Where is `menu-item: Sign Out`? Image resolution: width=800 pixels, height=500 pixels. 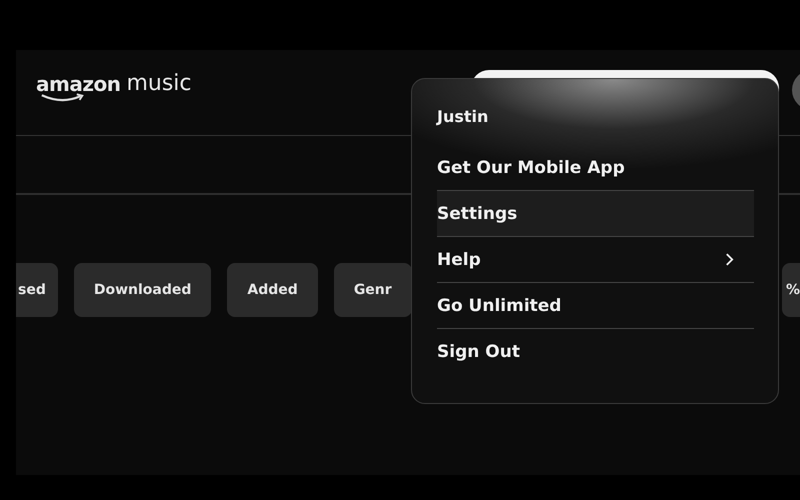 menu-item: Sign Out is located at coordinates (595, 351).